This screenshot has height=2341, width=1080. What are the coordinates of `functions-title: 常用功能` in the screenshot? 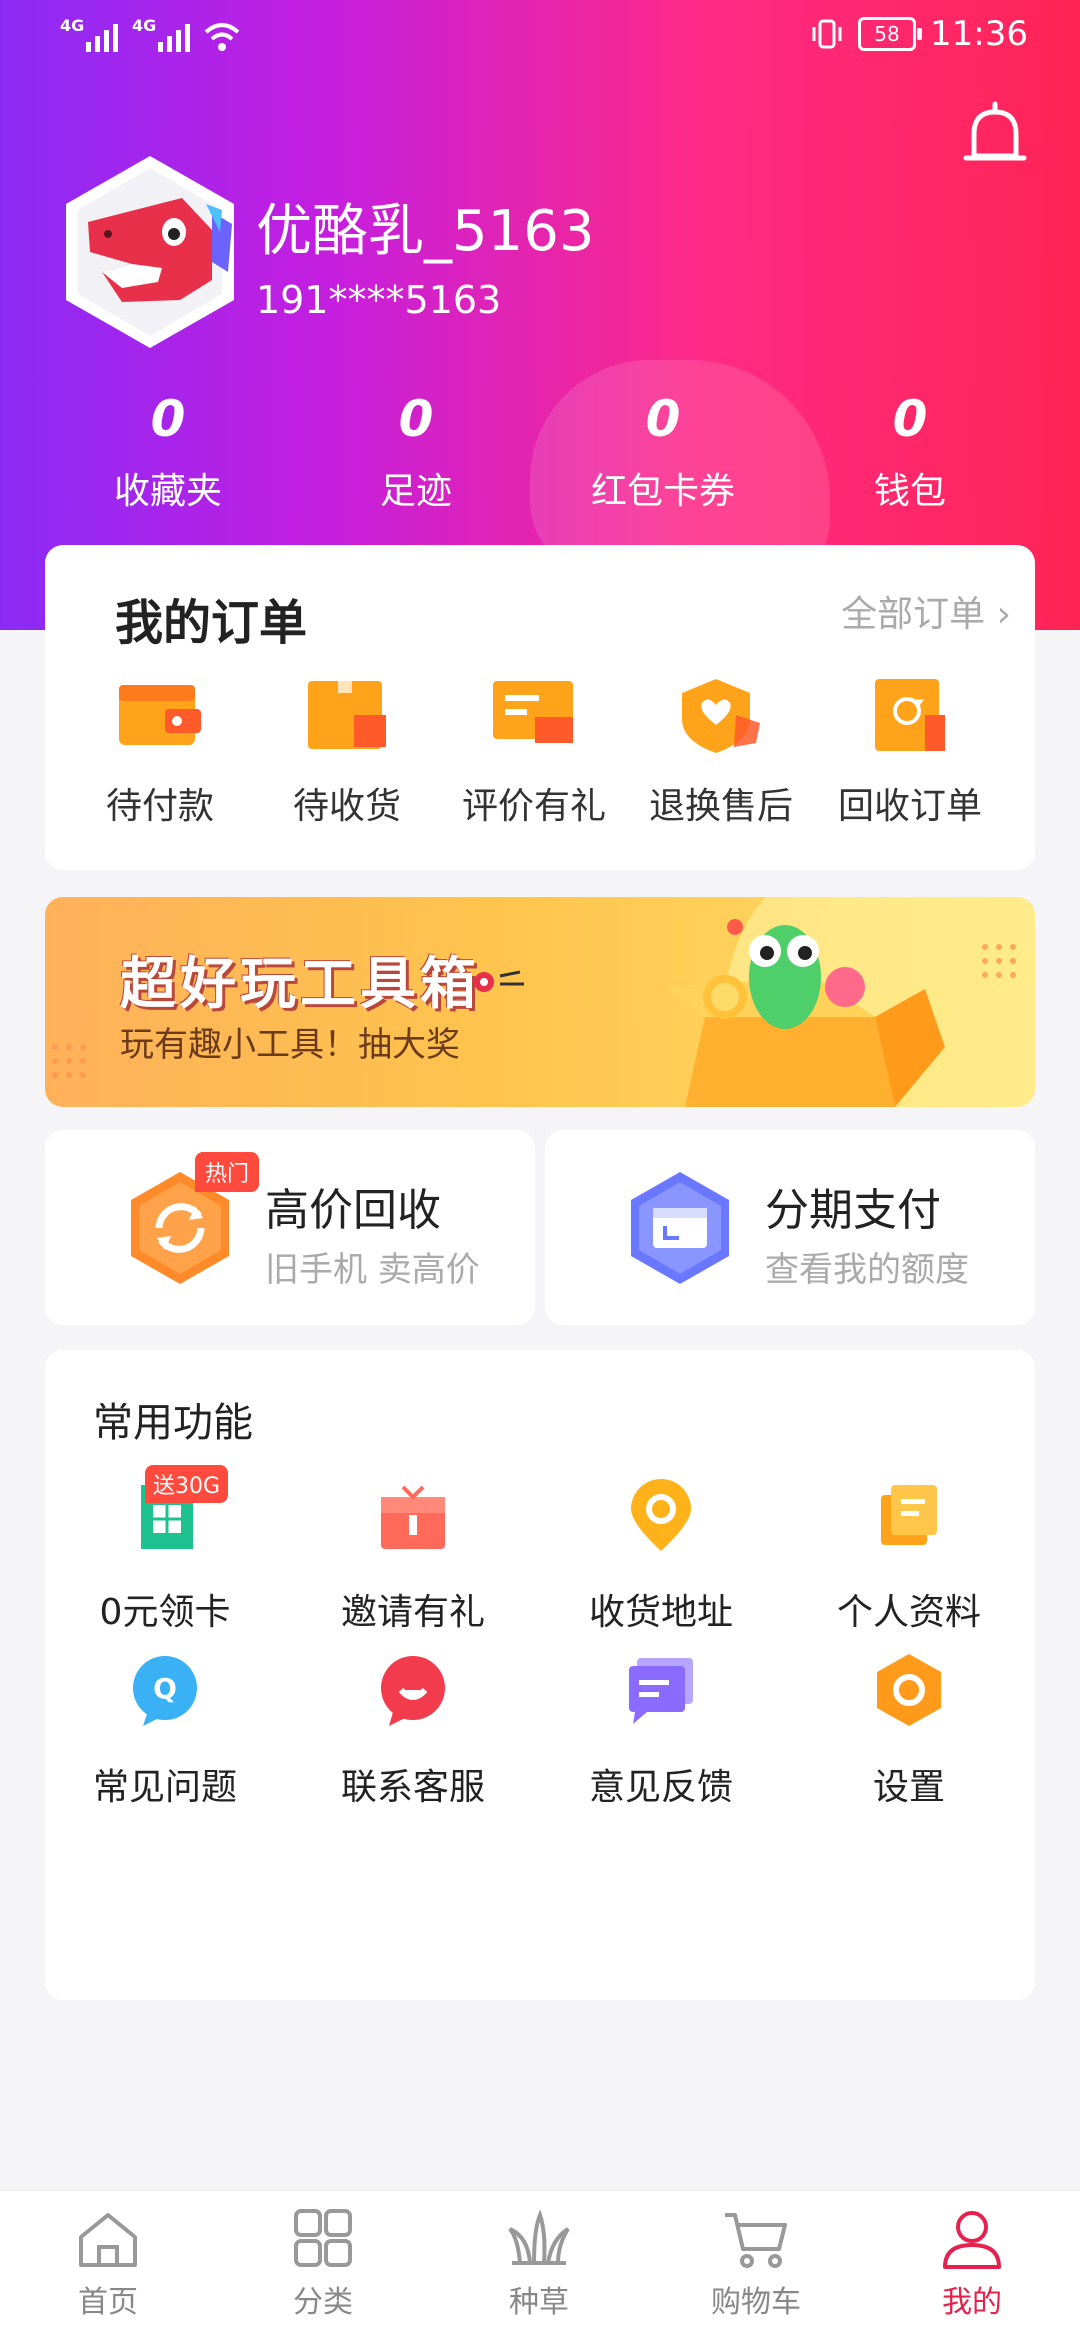 It's located at (173, 1423).